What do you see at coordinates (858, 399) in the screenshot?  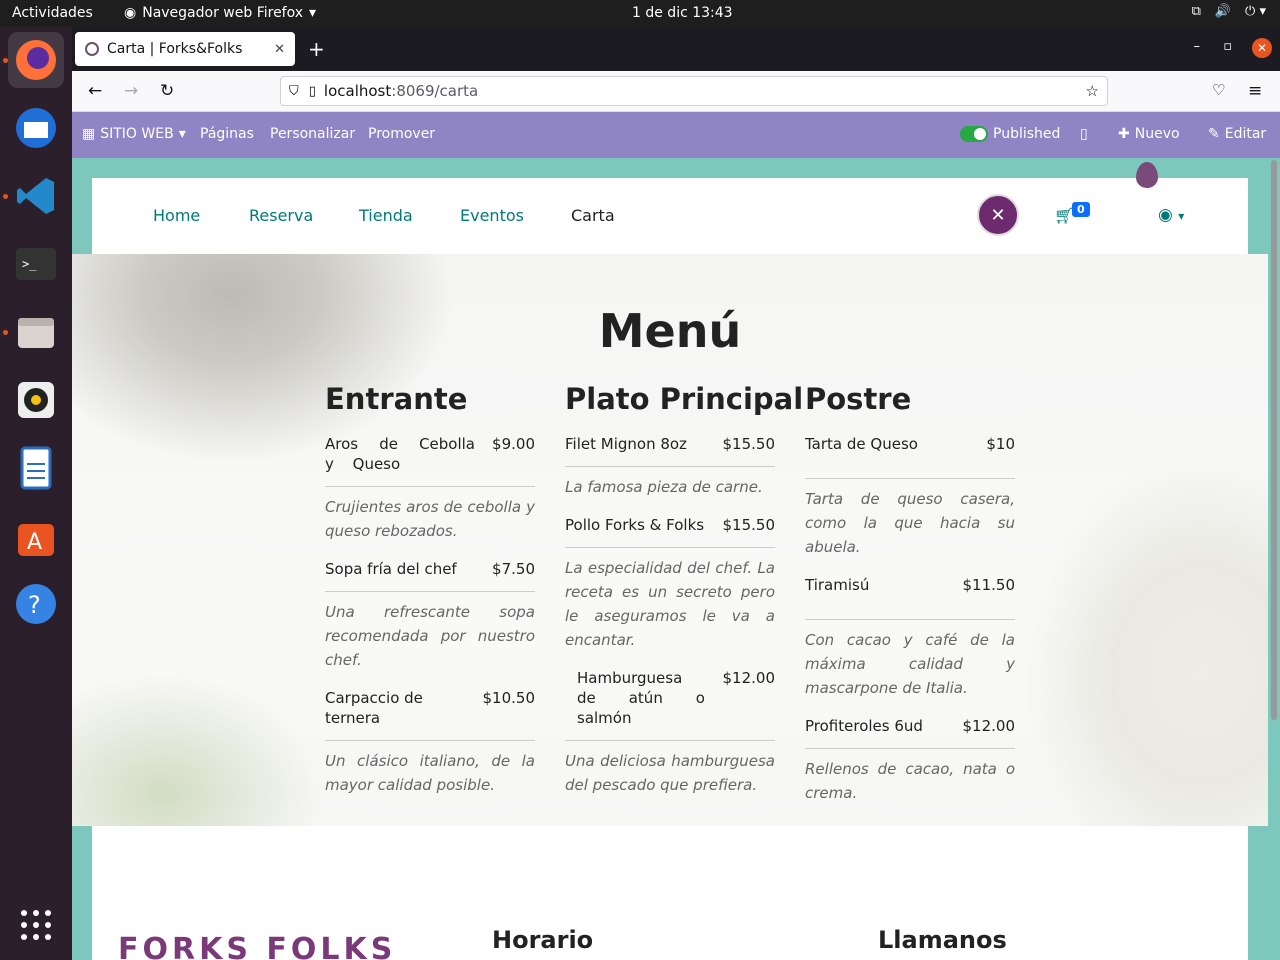 I see `column-title: Postre` at bounding box center [858, 399].